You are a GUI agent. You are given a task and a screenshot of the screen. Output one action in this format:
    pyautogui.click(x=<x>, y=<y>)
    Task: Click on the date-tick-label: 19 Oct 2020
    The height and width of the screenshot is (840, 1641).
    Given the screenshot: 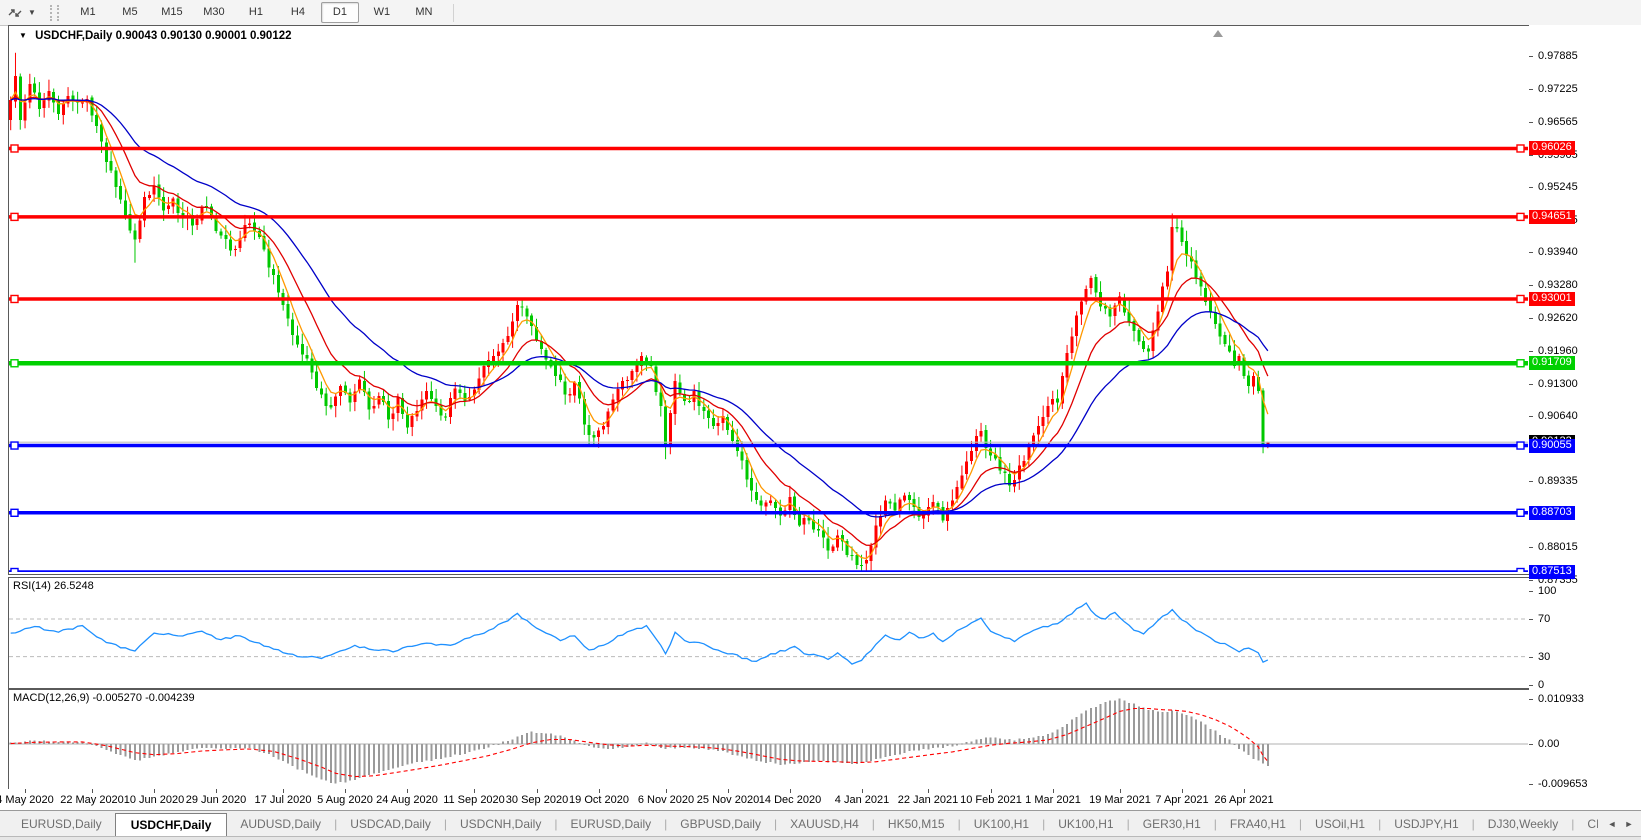 What is the action you would take?
    pyautogui.click(x=599, y=800)
    